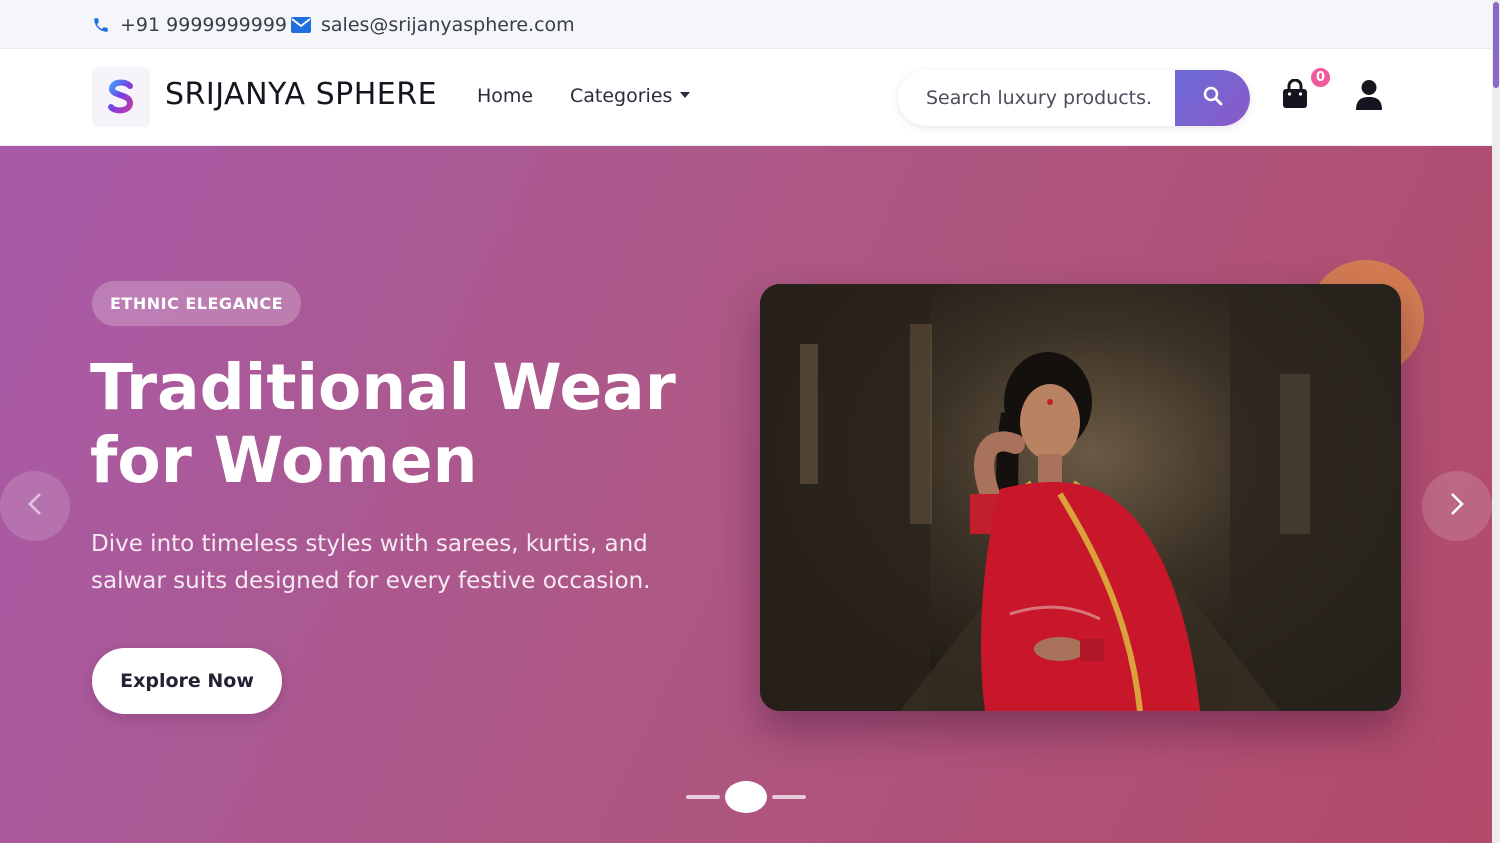 The width and height of the screenshot is (1500, 843). I want to click on carousel-indicator-2-active, so click(746, 797).